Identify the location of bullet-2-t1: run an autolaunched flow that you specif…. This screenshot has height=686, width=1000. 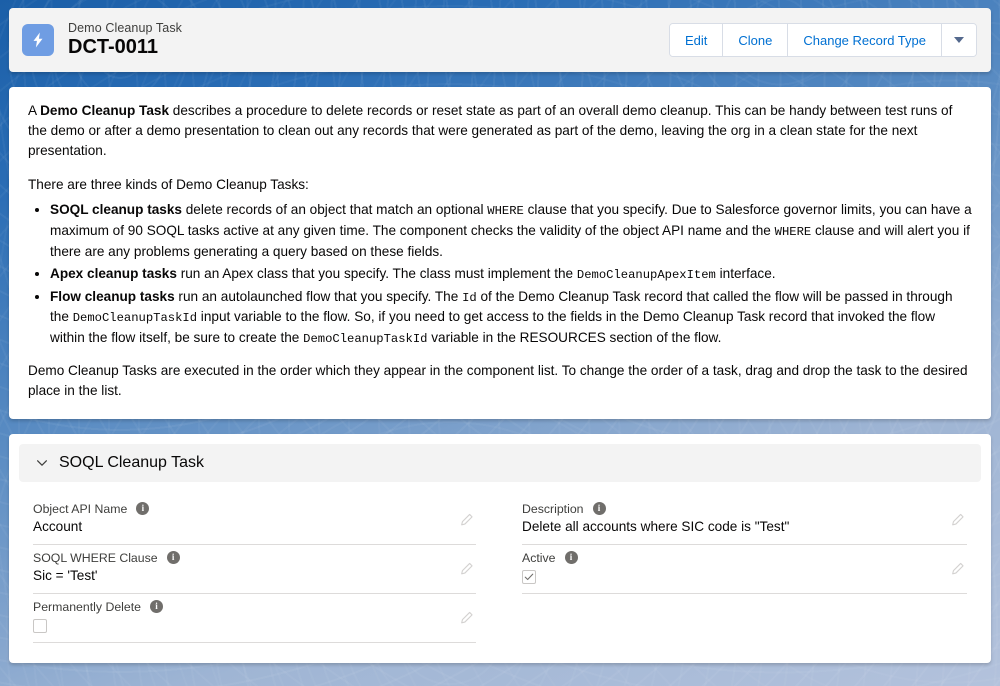
(318, 296).